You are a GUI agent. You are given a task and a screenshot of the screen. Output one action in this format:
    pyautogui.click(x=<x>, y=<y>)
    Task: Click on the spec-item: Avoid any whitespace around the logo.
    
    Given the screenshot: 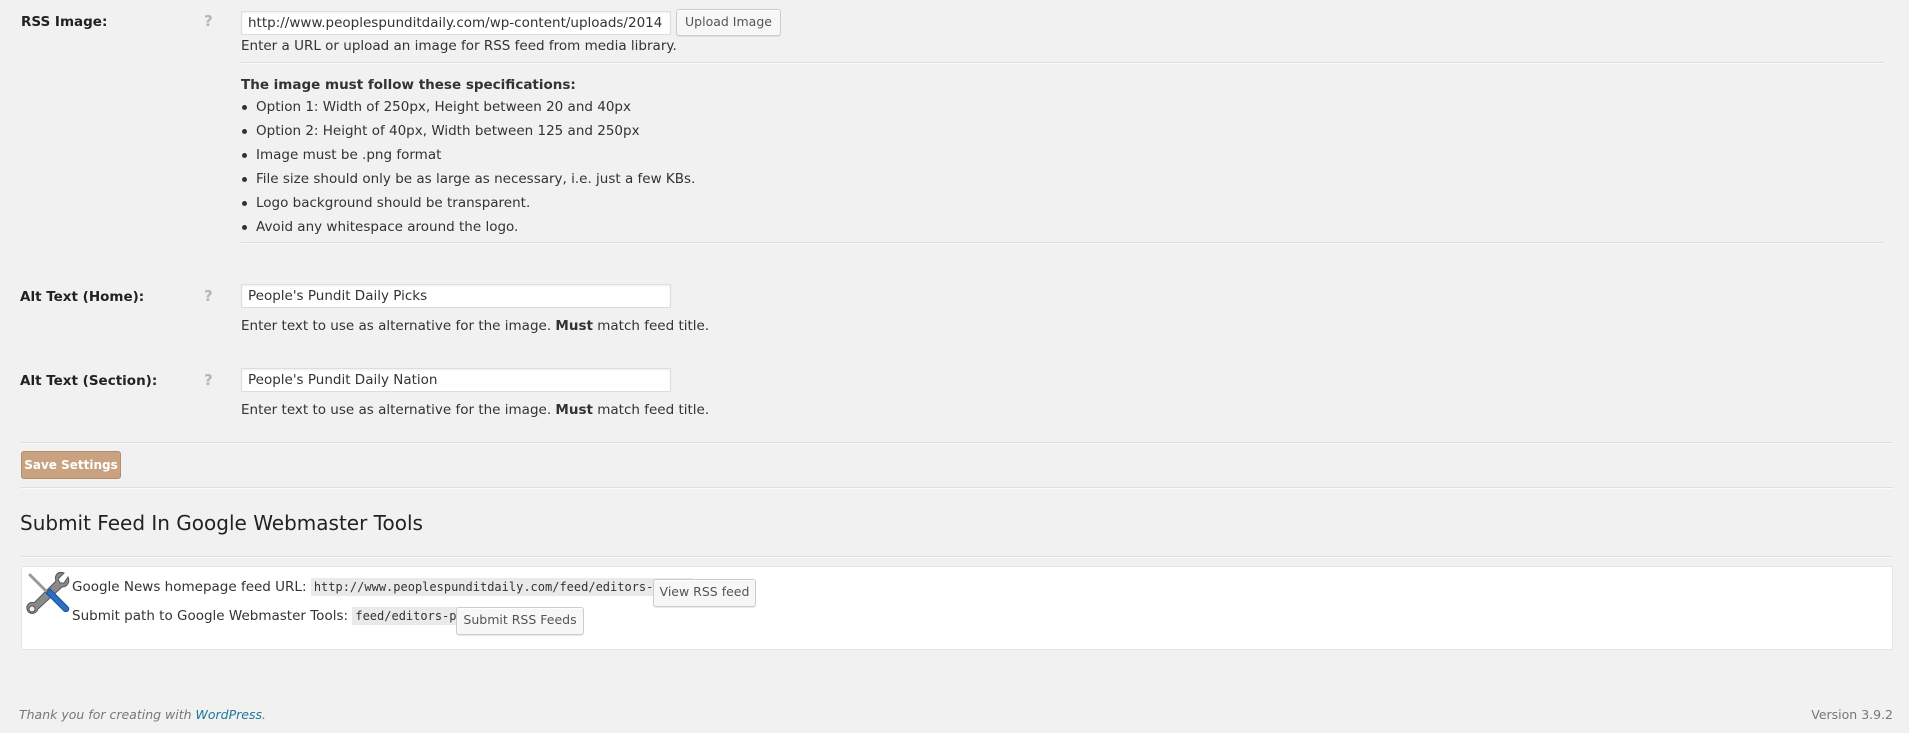 What is the action you would take?
    pyautogui.click(x=468, y=229)
    